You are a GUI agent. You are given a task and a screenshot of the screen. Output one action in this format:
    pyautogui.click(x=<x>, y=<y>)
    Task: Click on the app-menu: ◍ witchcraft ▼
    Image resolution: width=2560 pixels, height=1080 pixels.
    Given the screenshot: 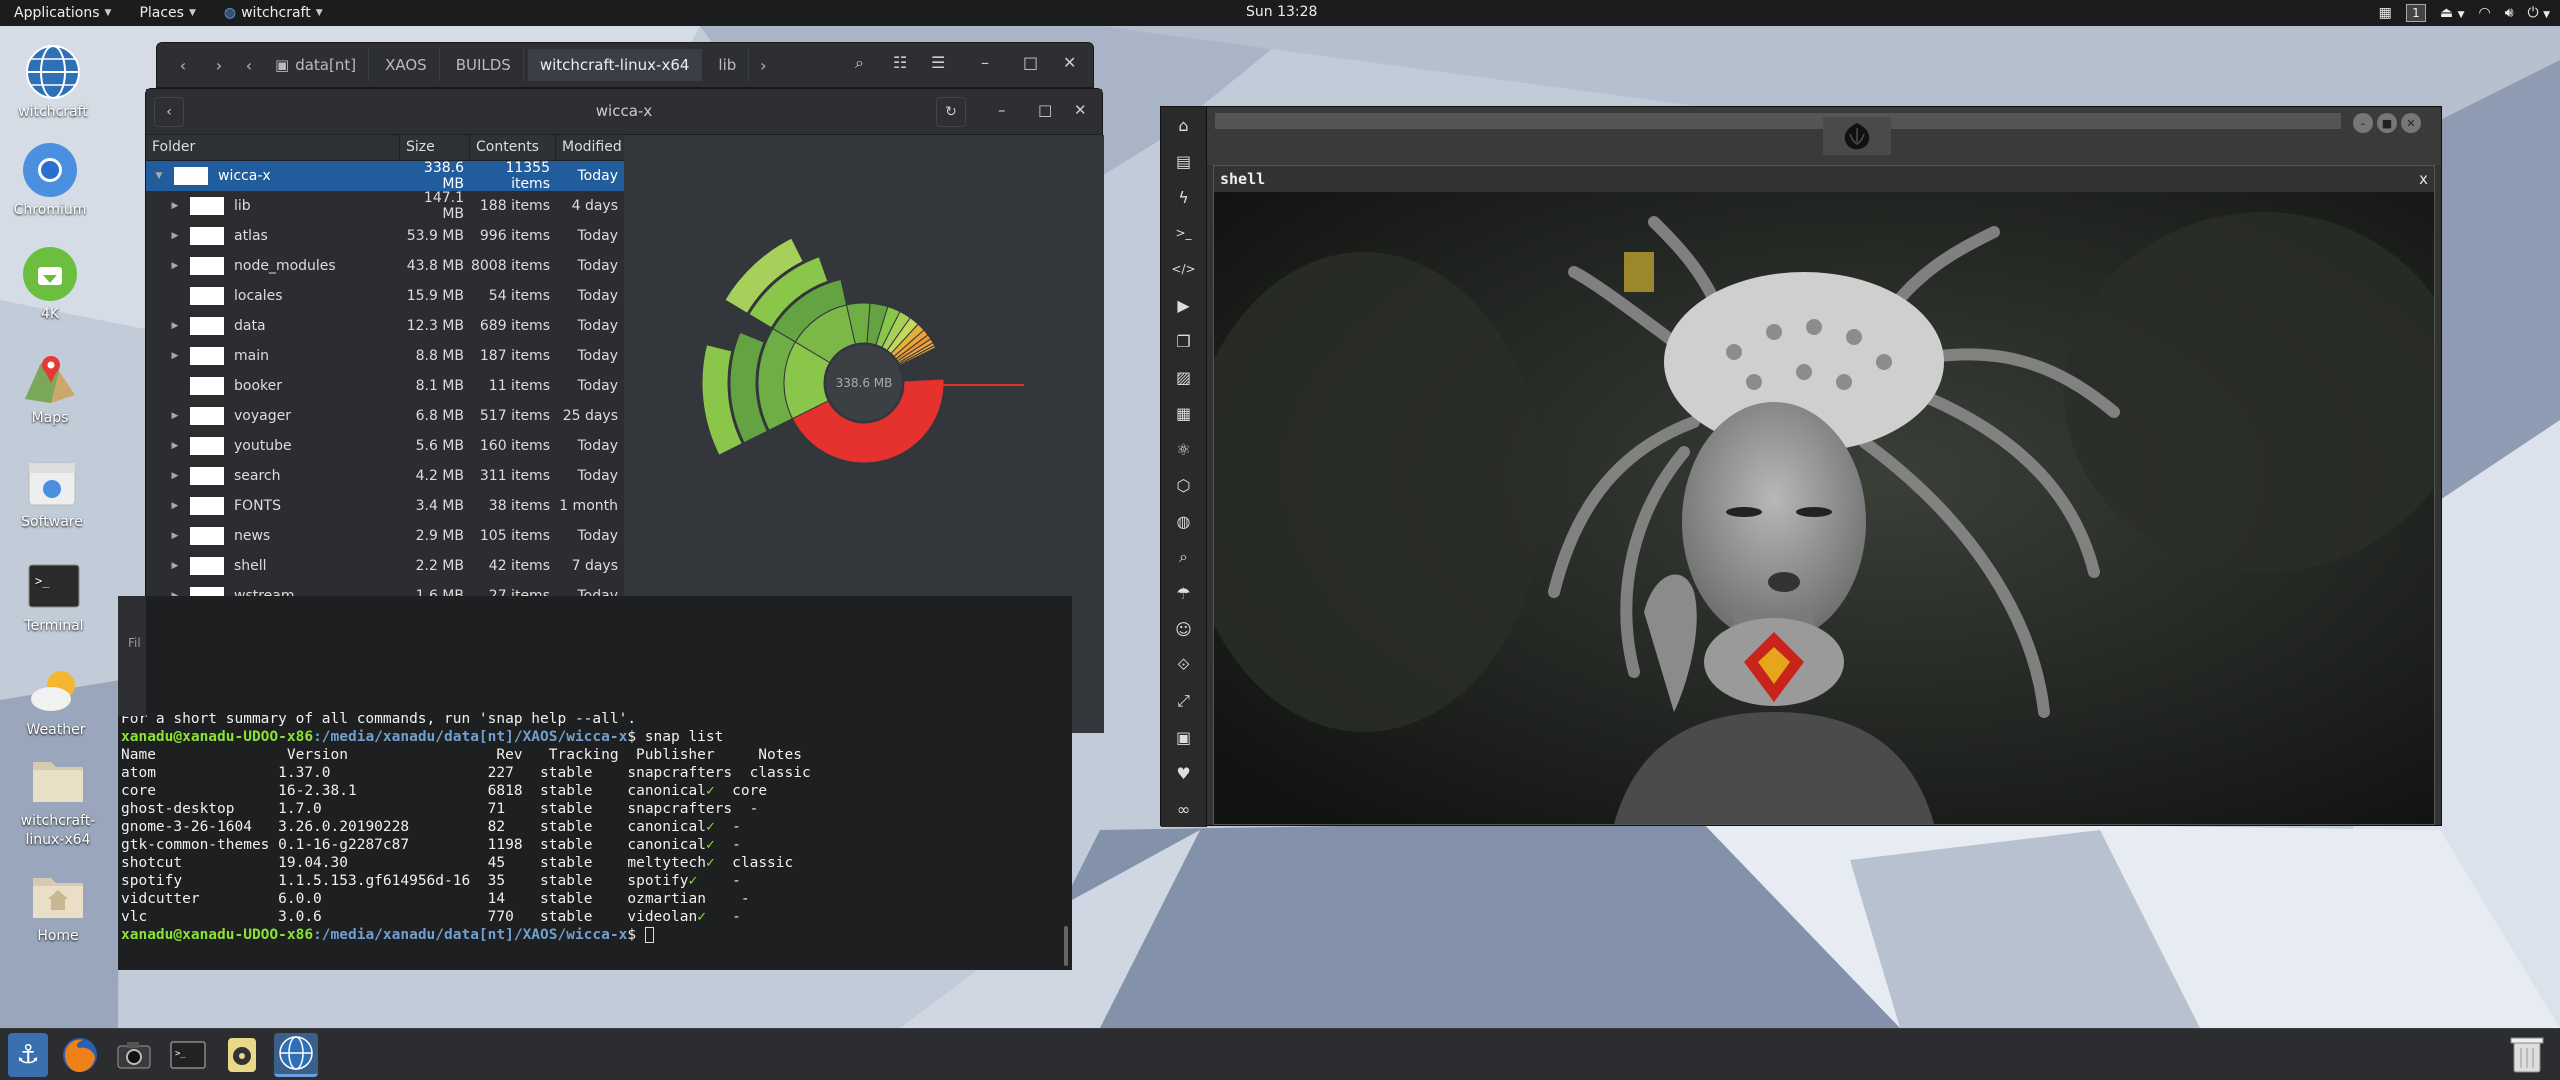 What is the action you would take?
    pyautogui.click(x=273, y=13)
    